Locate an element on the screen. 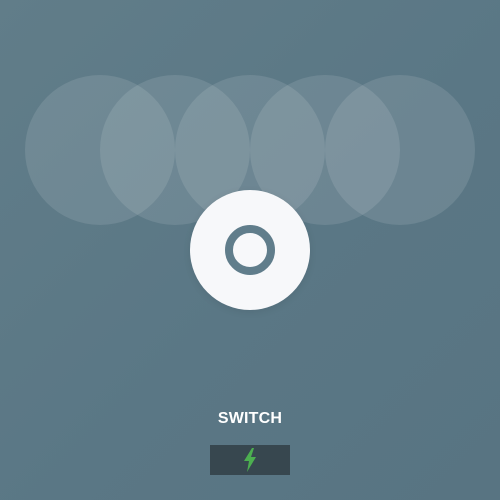  lightning-bolt-icon is located at coordinates (250, 460).